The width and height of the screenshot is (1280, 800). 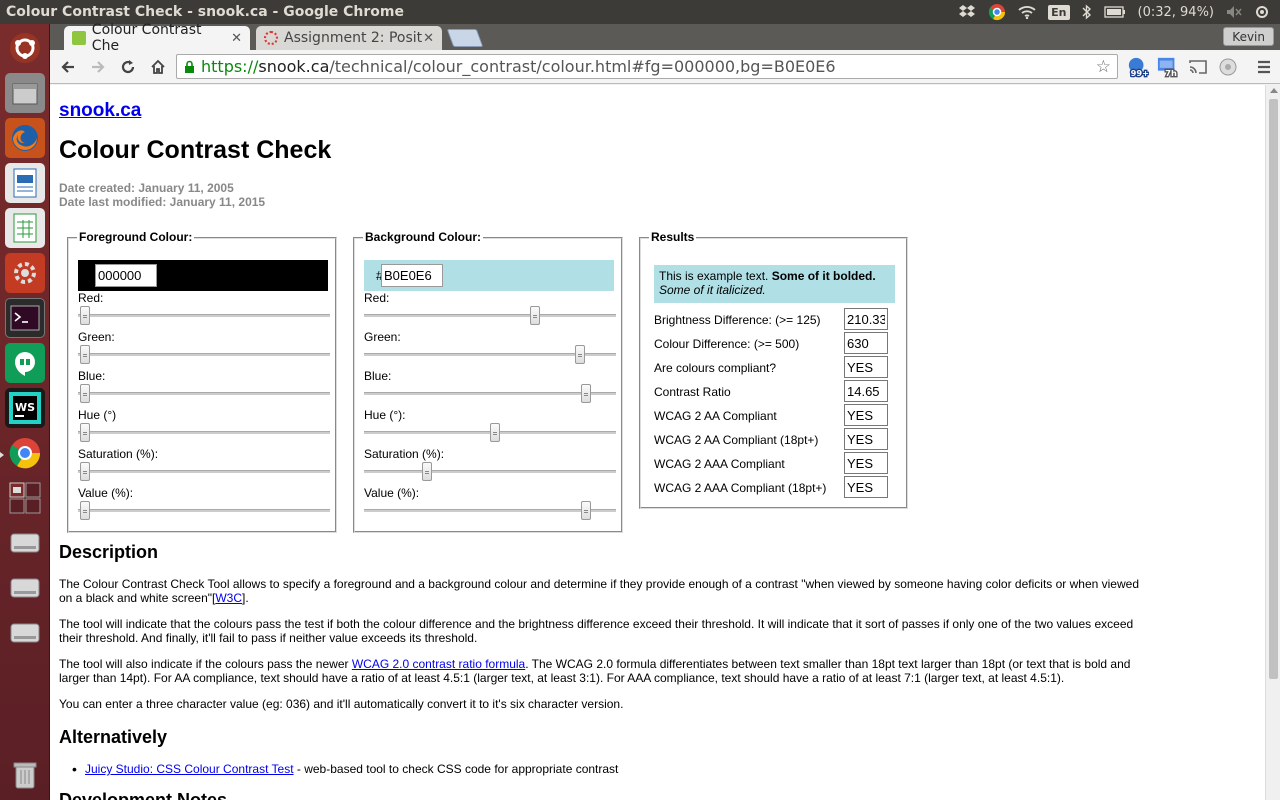 What do you see at coordinates (866, 391) in the screenshot?
I see `contrast-ratio-field` at bounding box center [866, 391].